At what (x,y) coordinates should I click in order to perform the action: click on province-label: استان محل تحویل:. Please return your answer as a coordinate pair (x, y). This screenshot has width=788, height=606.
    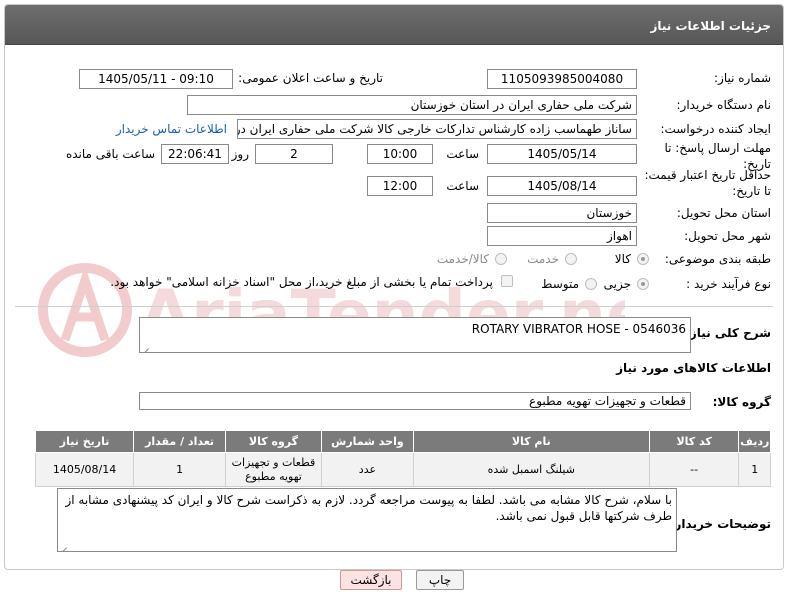
    Looking at the image, I should click on (723, 213).